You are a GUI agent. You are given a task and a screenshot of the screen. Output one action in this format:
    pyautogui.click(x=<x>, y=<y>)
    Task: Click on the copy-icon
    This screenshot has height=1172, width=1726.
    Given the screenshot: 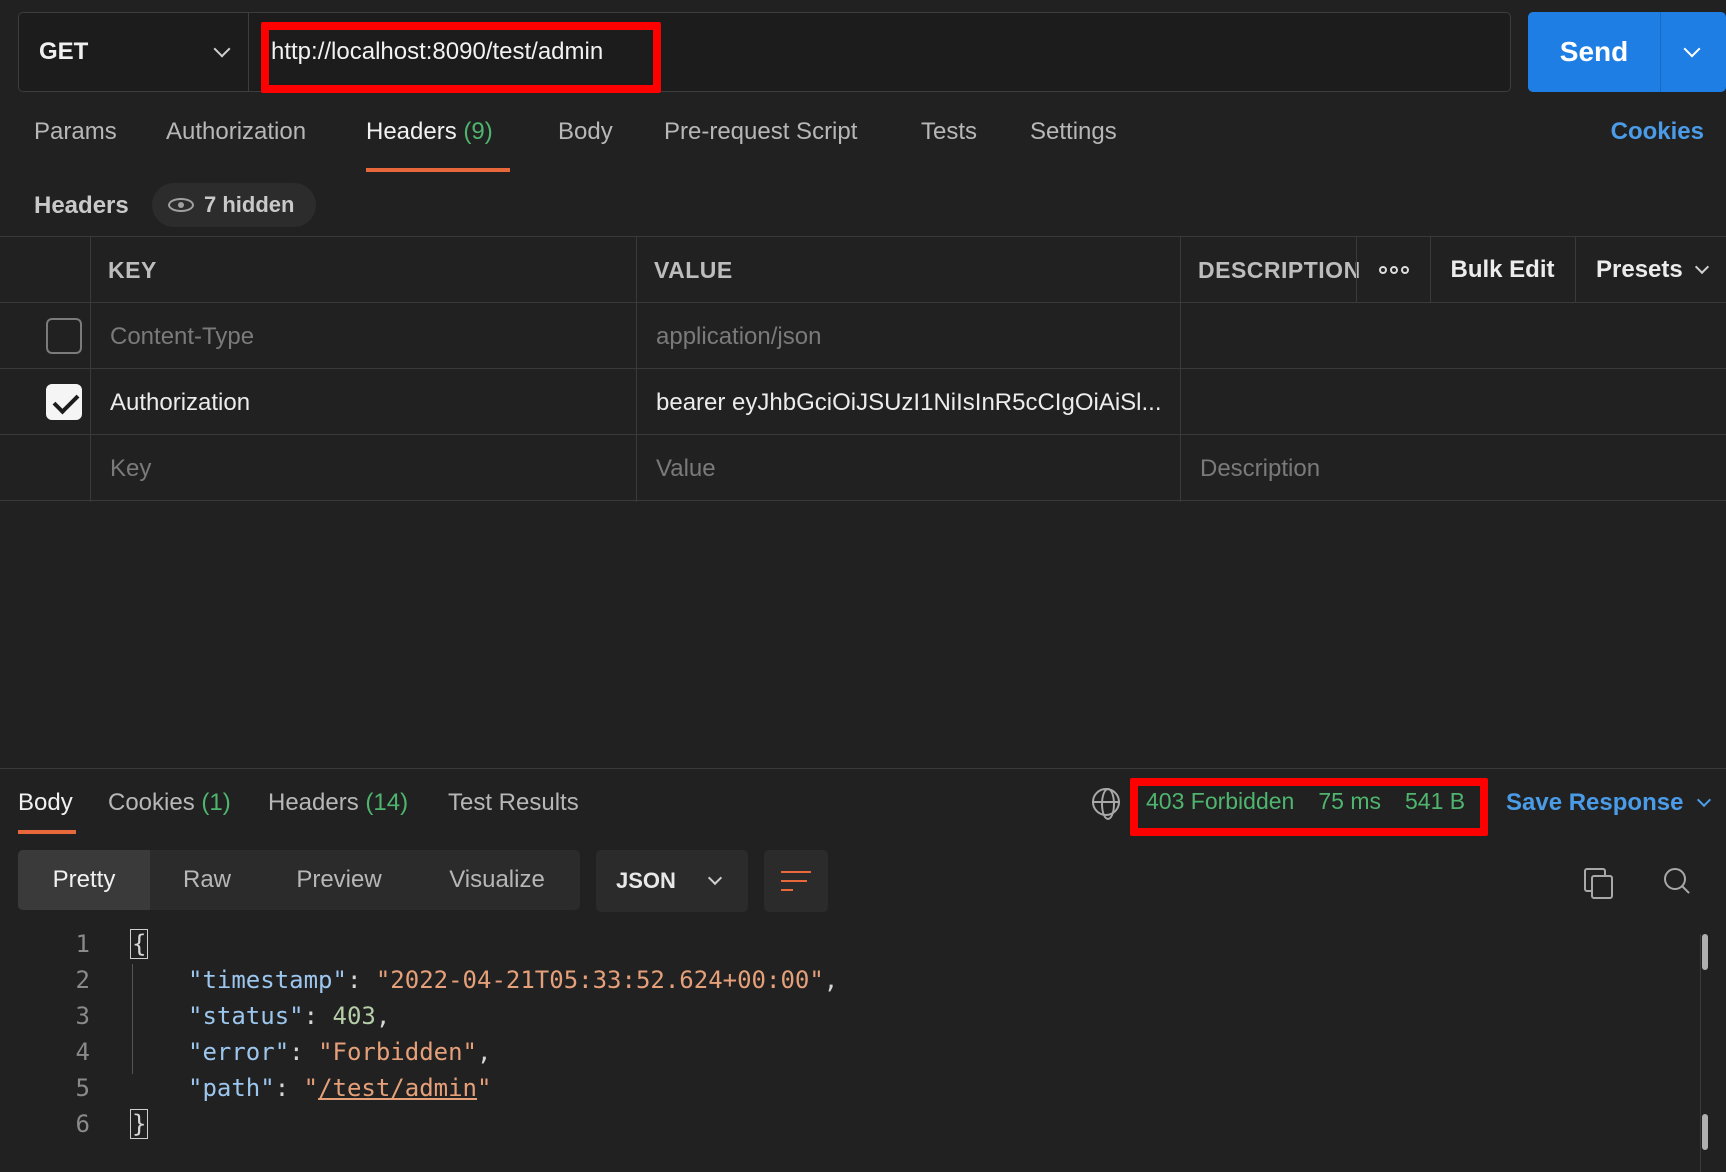 What is the action you would take?
    pyautogui.click(x=1598, y=883)
    